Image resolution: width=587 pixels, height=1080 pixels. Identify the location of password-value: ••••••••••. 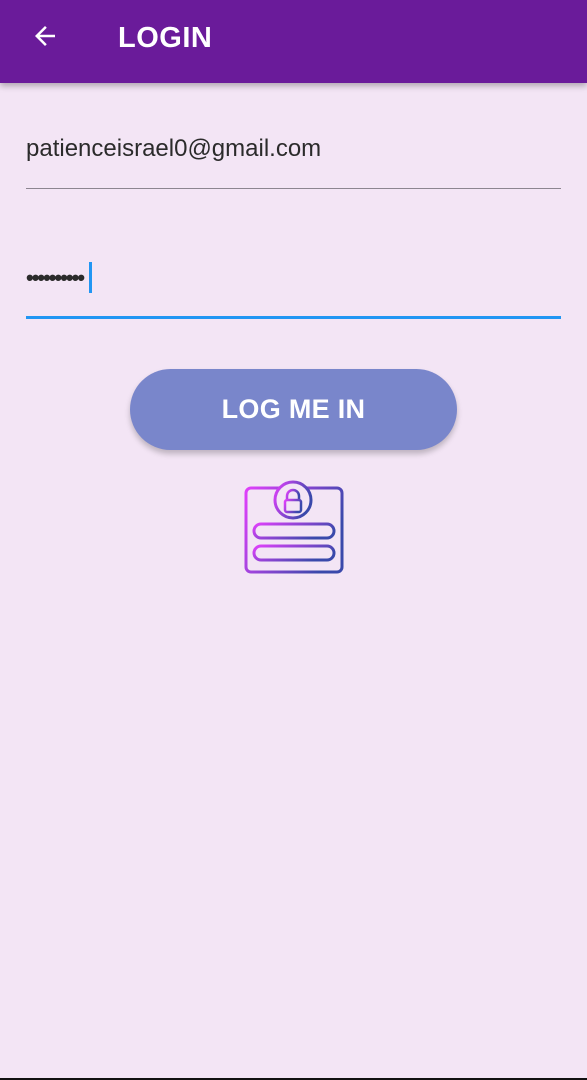
(59, 278).